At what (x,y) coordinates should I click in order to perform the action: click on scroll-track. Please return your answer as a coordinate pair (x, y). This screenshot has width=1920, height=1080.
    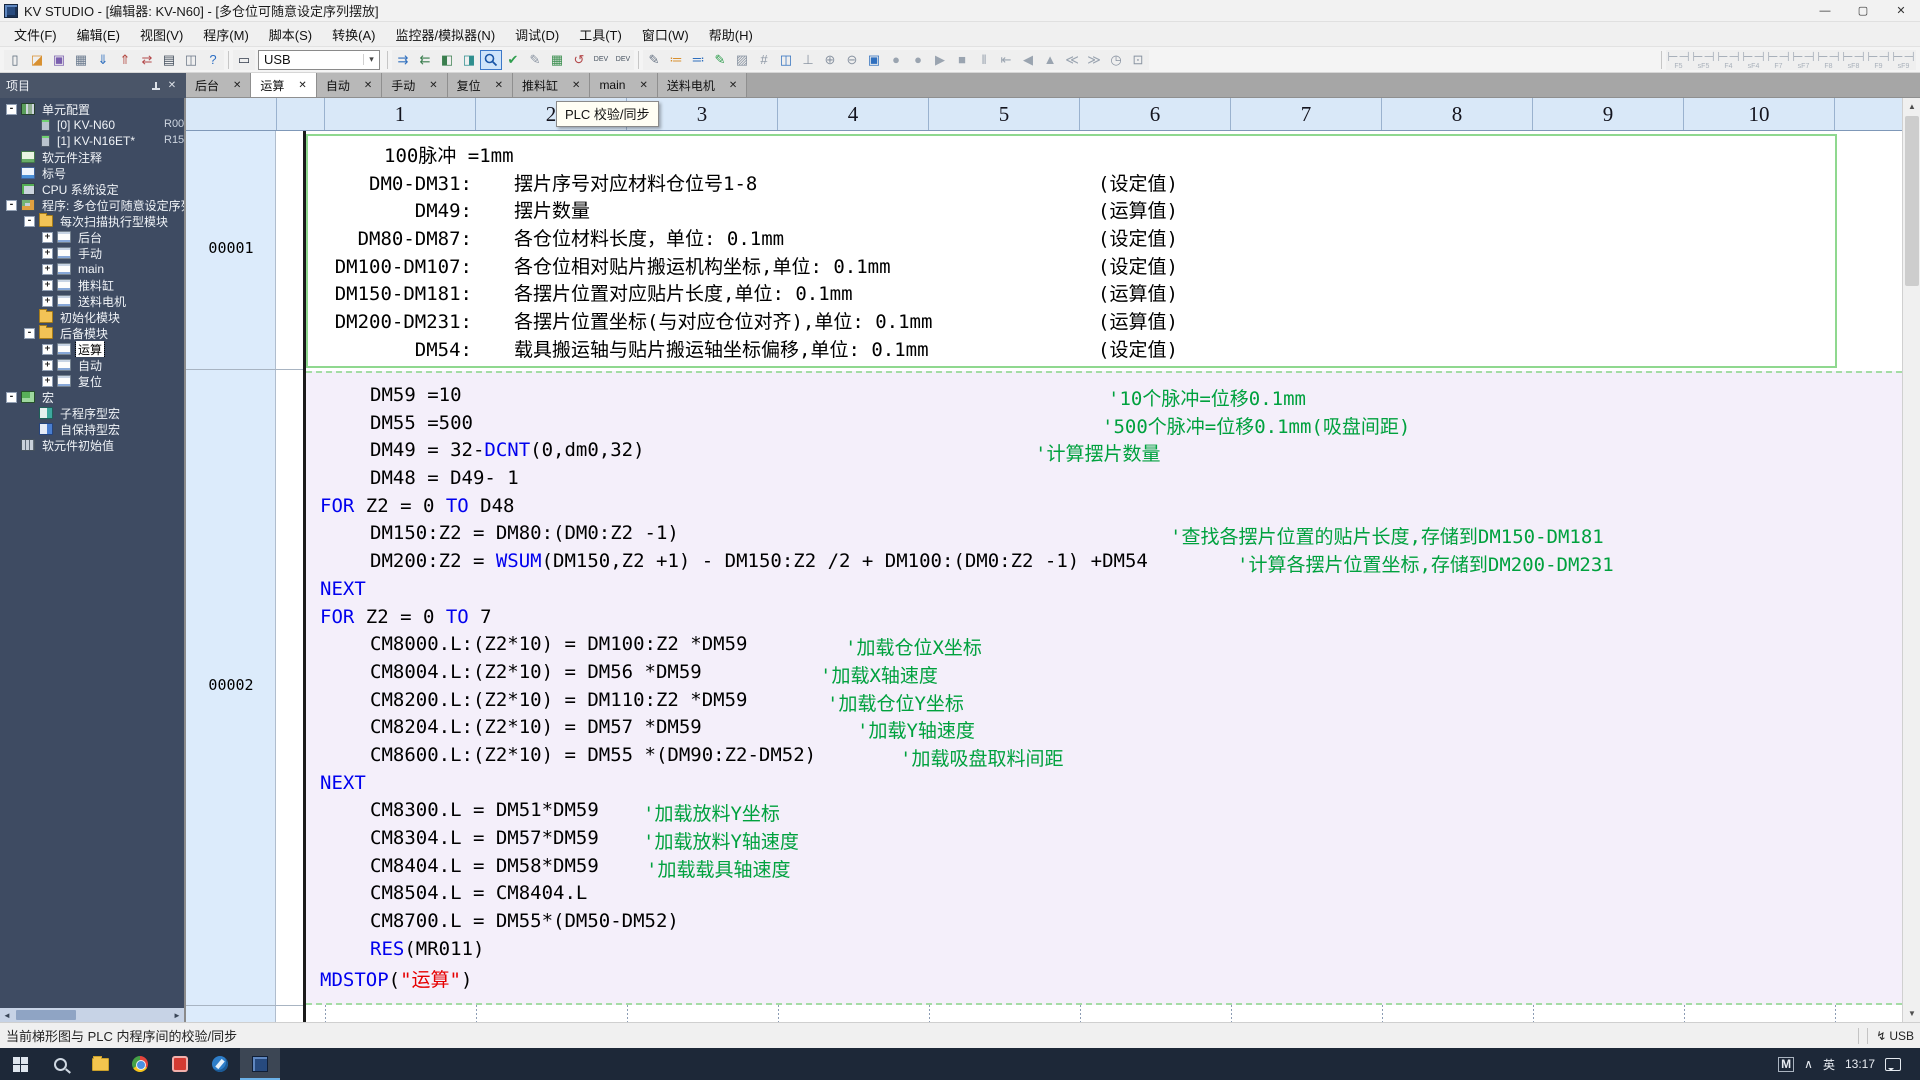
    Looking at the image, I should click on (92, 1015).